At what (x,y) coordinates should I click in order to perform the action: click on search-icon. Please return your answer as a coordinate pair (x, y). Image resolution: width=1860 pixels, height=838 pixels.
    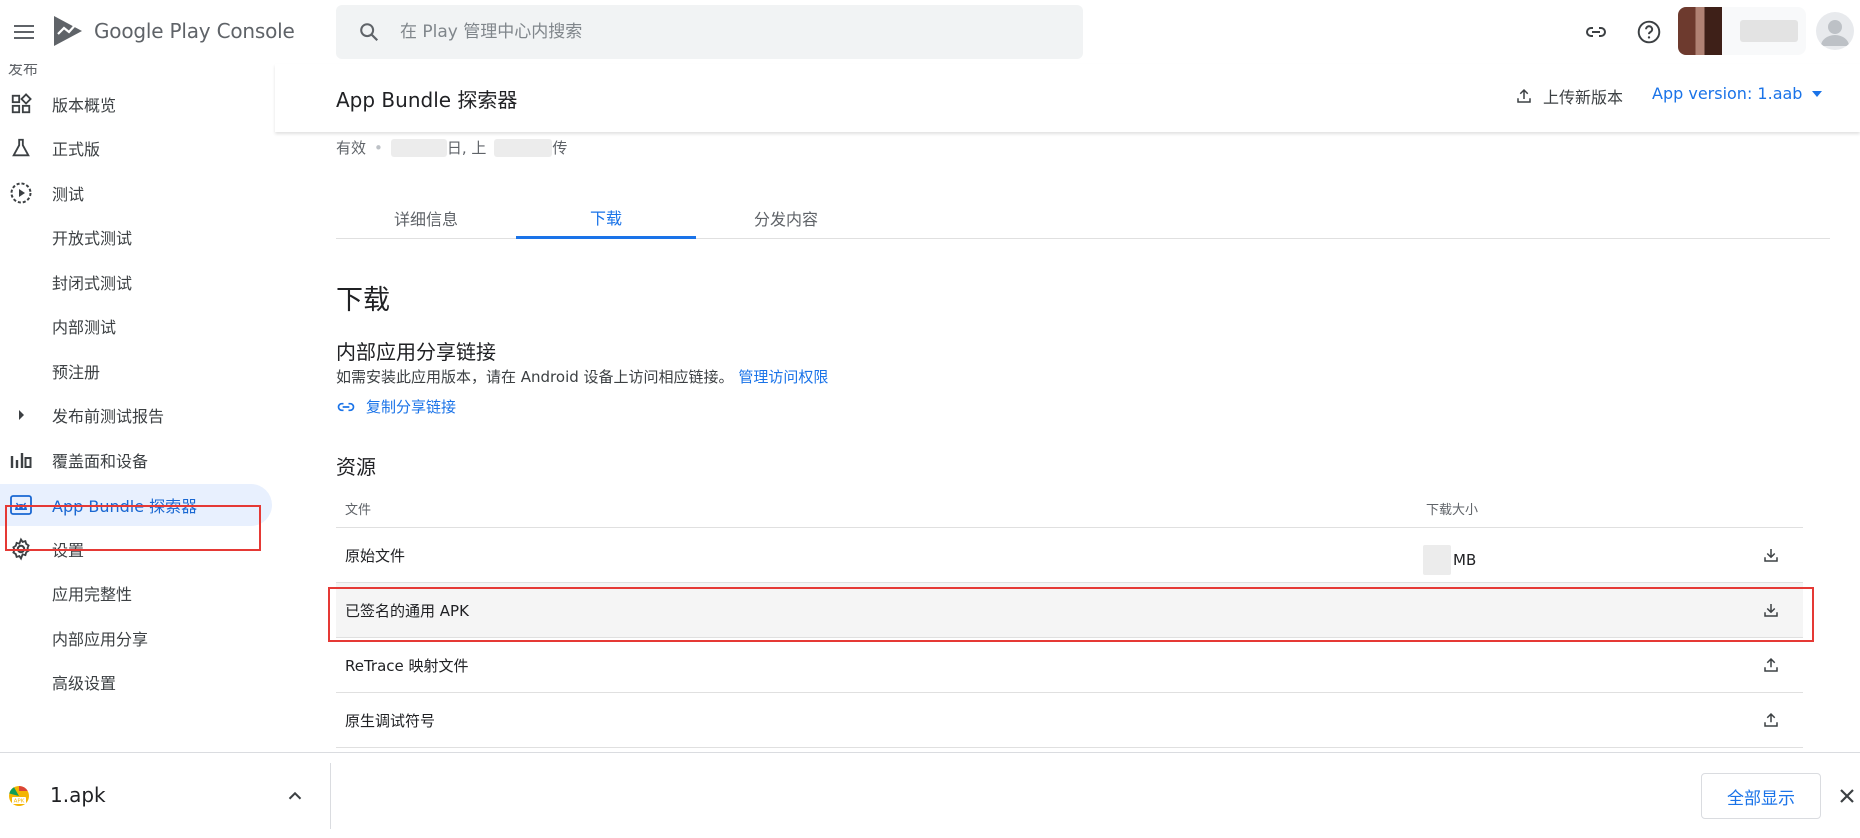
    Looking at the image, I should click on (369, 32).